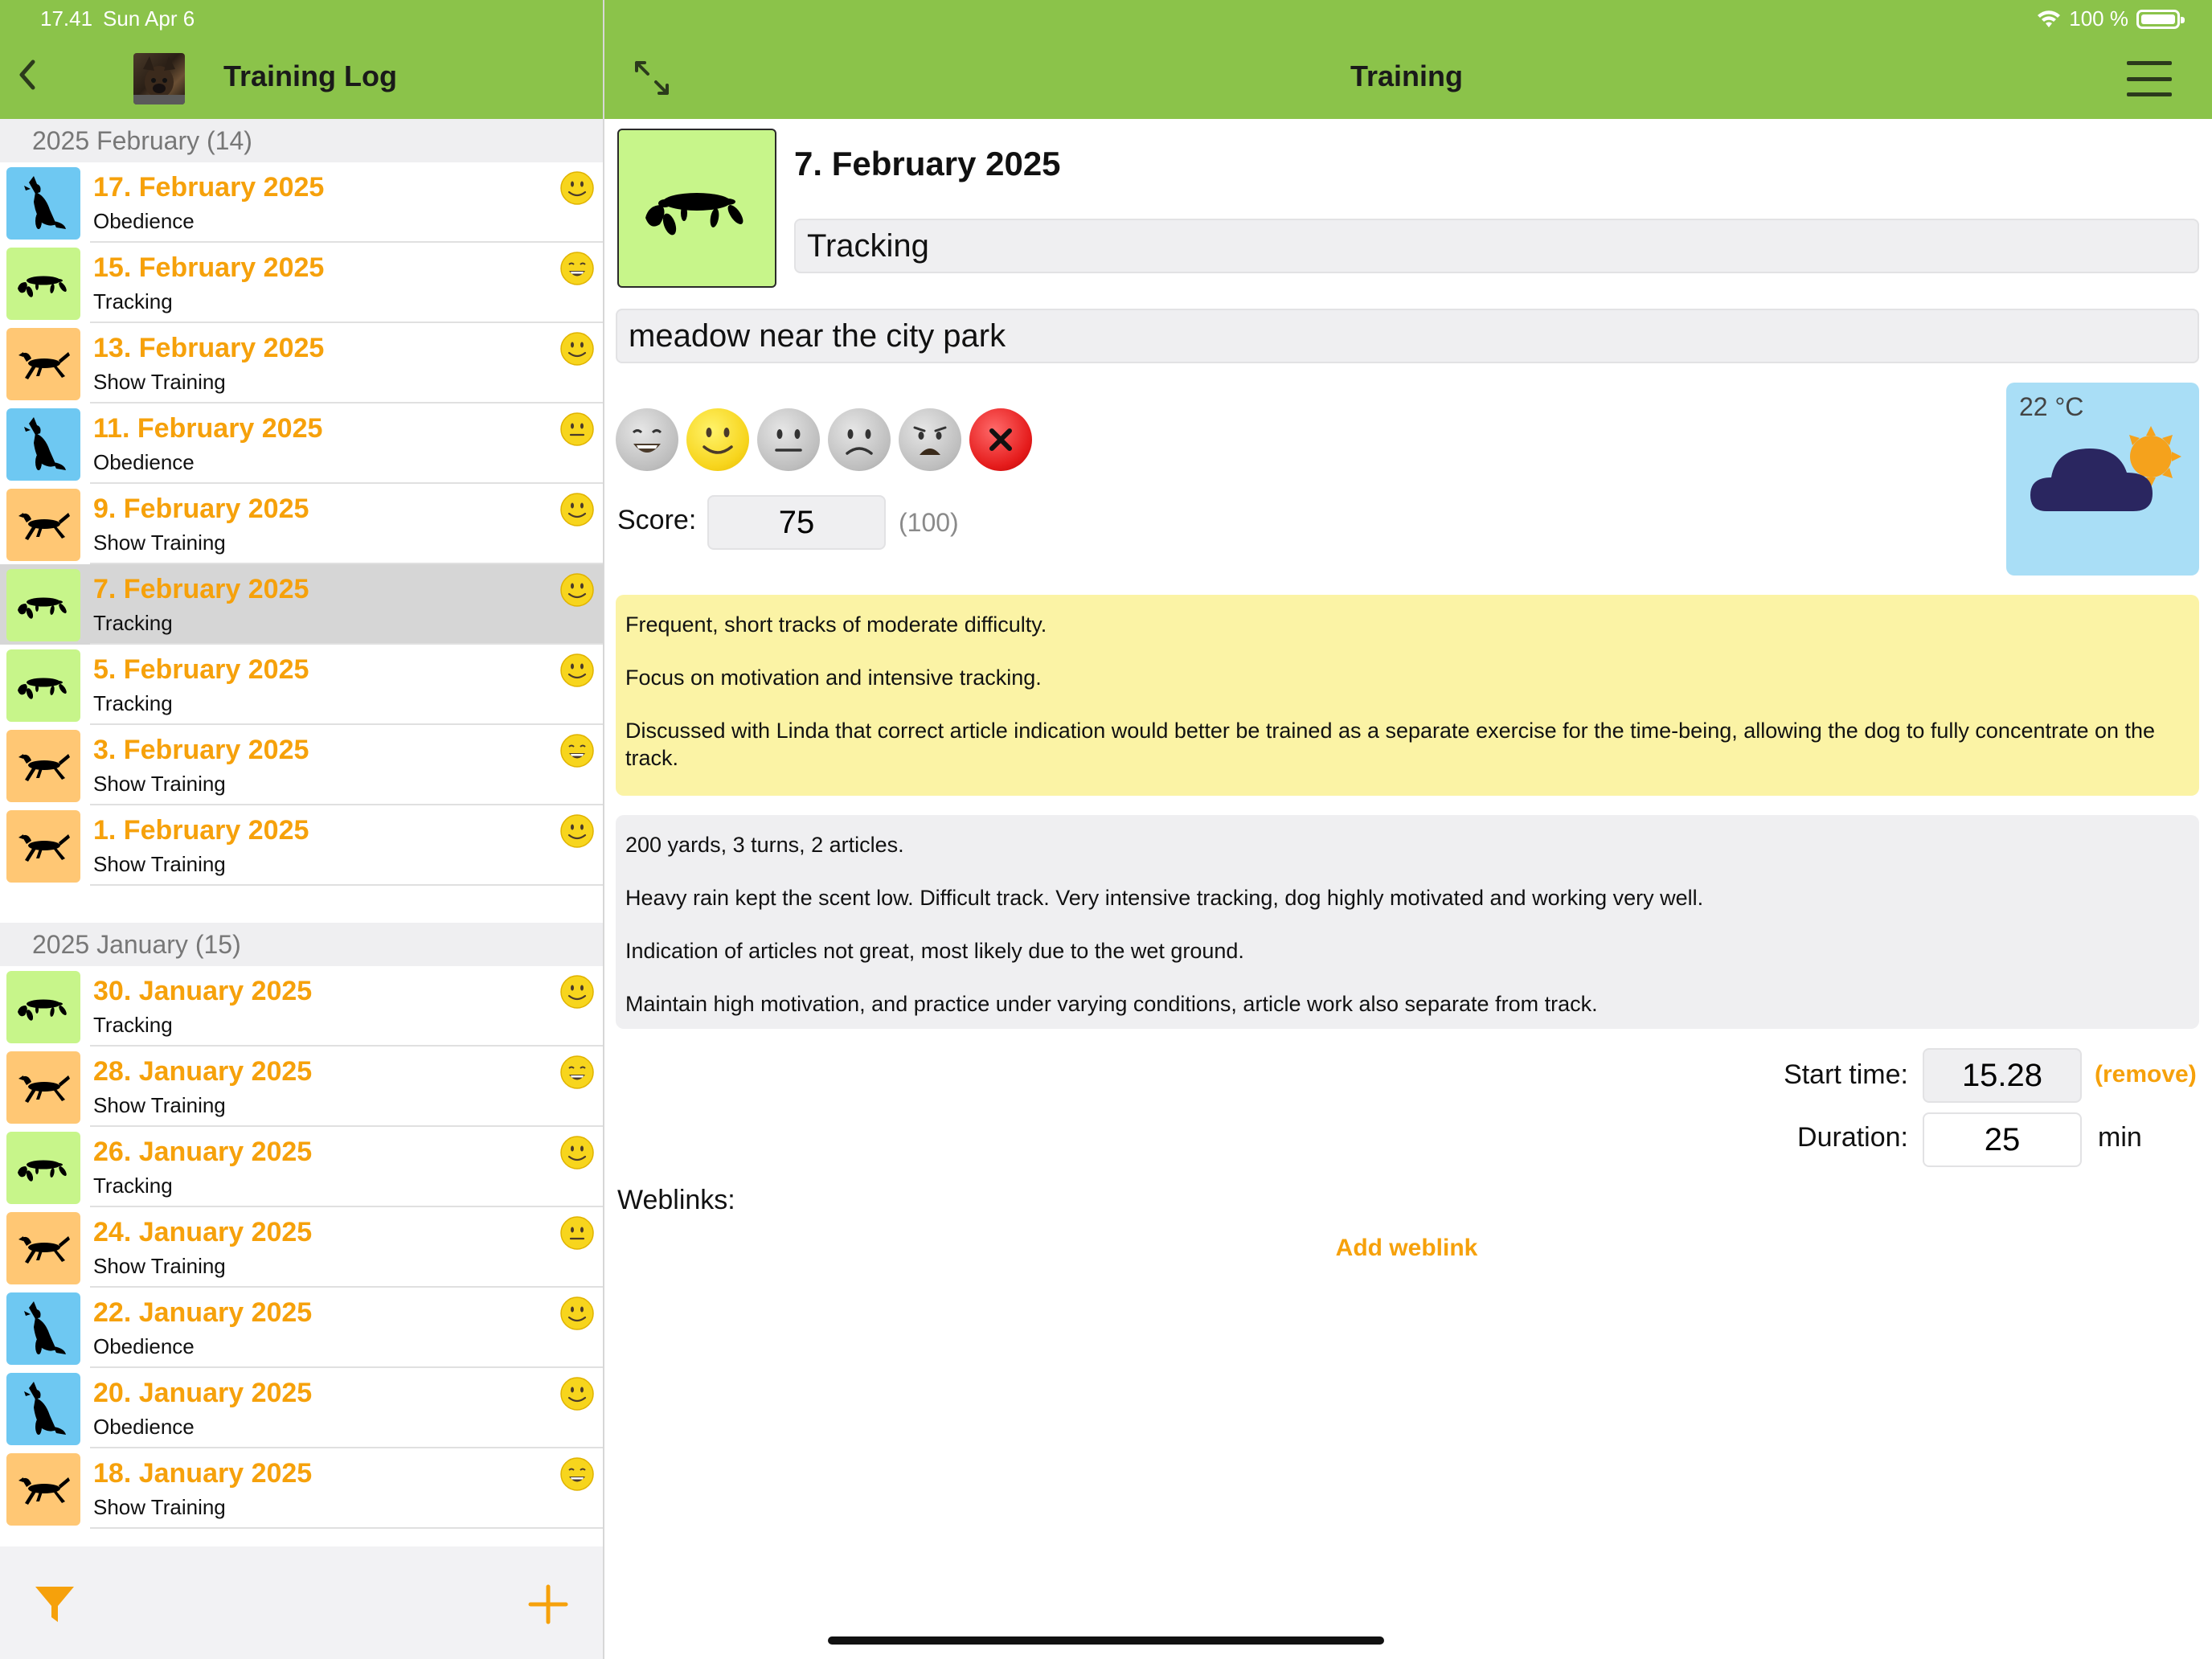 Image resolution: width=2212 pixels, height=1659 pixels. What do you see at coordinates (2105, 468) in the screenshot?
I see `cloud-sun-icon` at bounding box center [2105, 468].